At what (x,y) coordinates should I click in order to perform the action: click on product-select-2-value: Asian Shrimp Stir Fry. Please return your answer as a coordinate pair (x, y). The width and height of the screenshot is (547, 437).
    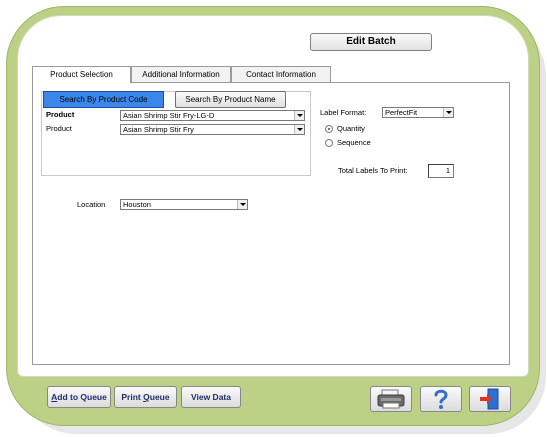
    Looking at the image, I should click on (158, 129).